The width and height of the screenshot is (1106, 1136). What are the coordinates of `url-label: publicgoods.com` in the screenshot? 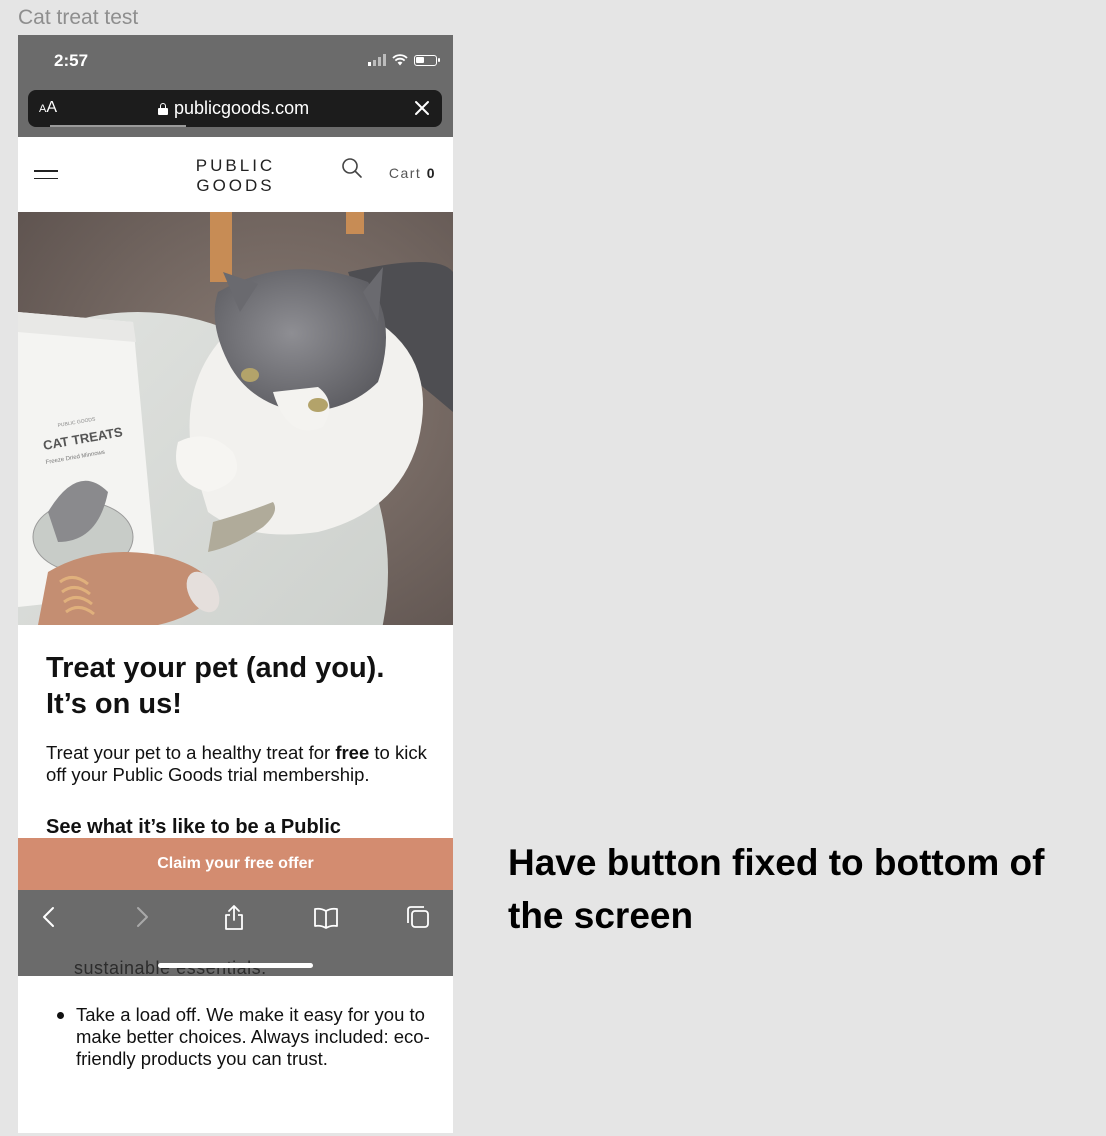 It's located at (242, 108).